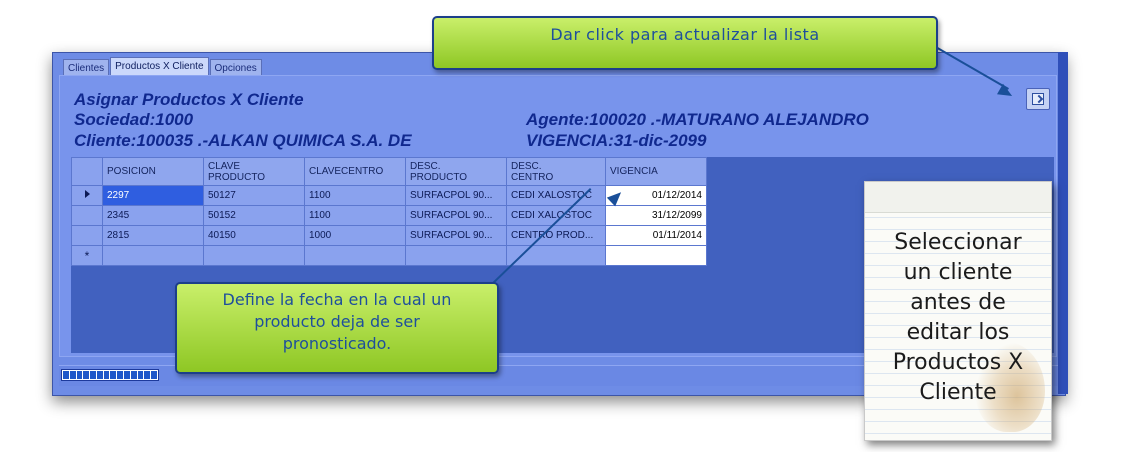 The height and width of the screenshot is (452, 1129). Describe the element at coordinates (153, 195) in the screenshot. I see `cell-posicion: 2297` at that location.